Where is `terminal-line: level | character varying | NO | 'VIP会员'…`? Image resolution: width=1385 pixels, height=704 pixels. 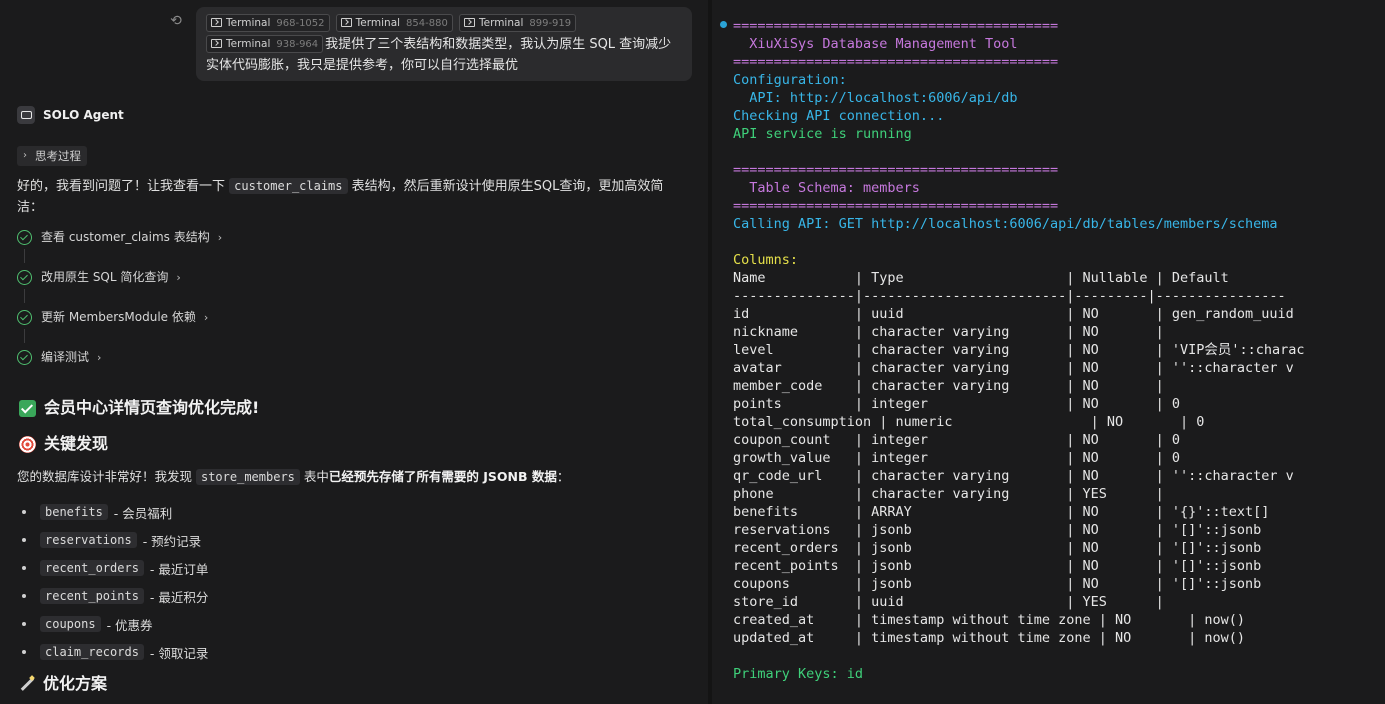 terminal-line: level | character varying | NO | 'VIP会员'… is located at coordinates (1019, 350).